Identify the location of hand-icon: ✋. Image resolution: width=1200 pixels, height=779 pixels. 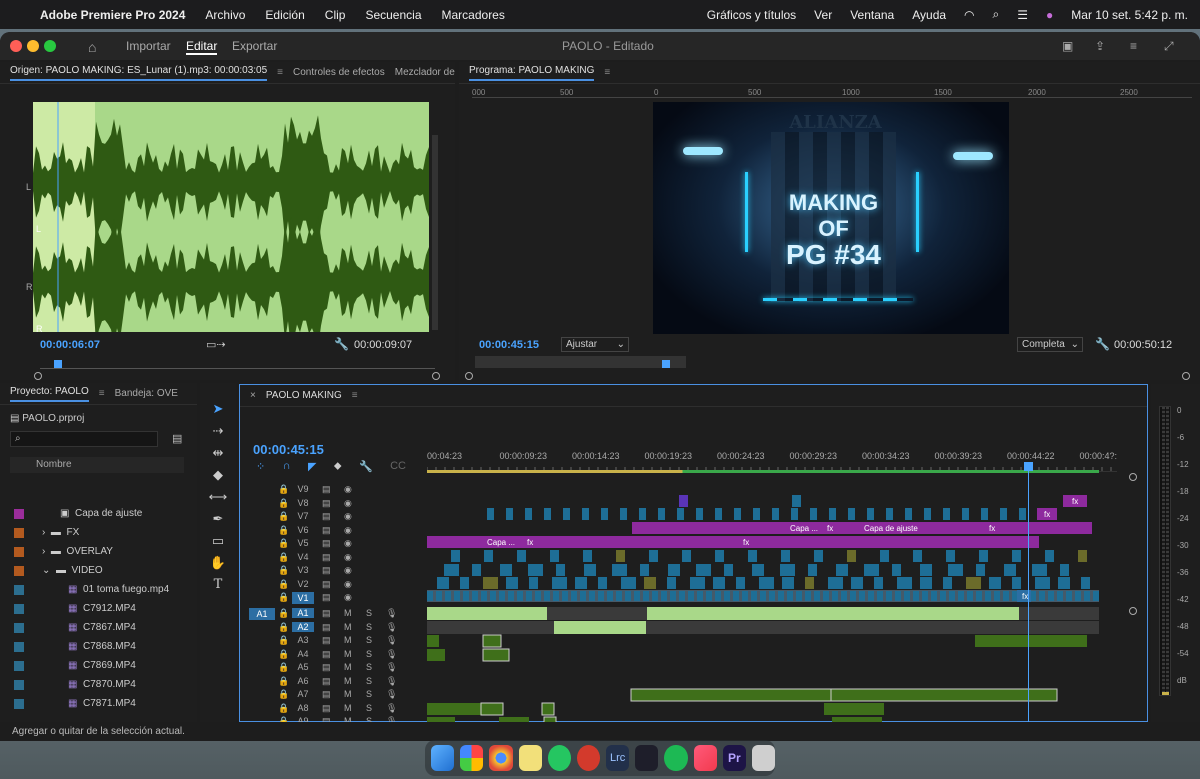
(218, 563).